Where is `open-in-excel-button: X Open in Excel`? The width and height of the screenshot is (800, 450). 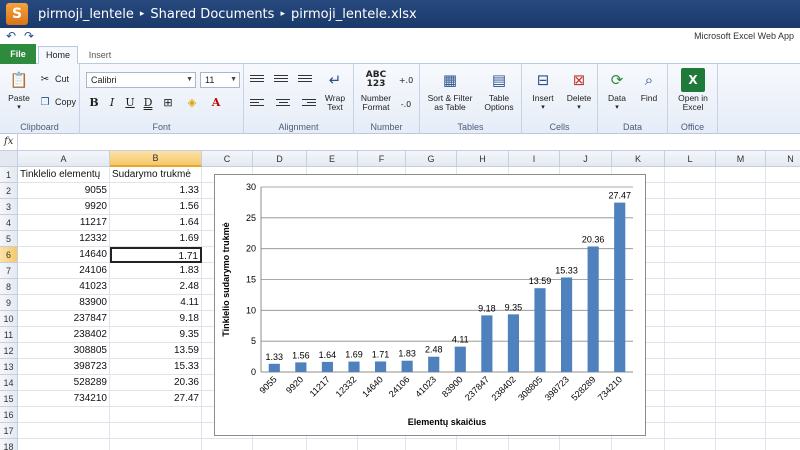 open-in-excel-button: X Open in Excel is located at coordinates (693, 90).